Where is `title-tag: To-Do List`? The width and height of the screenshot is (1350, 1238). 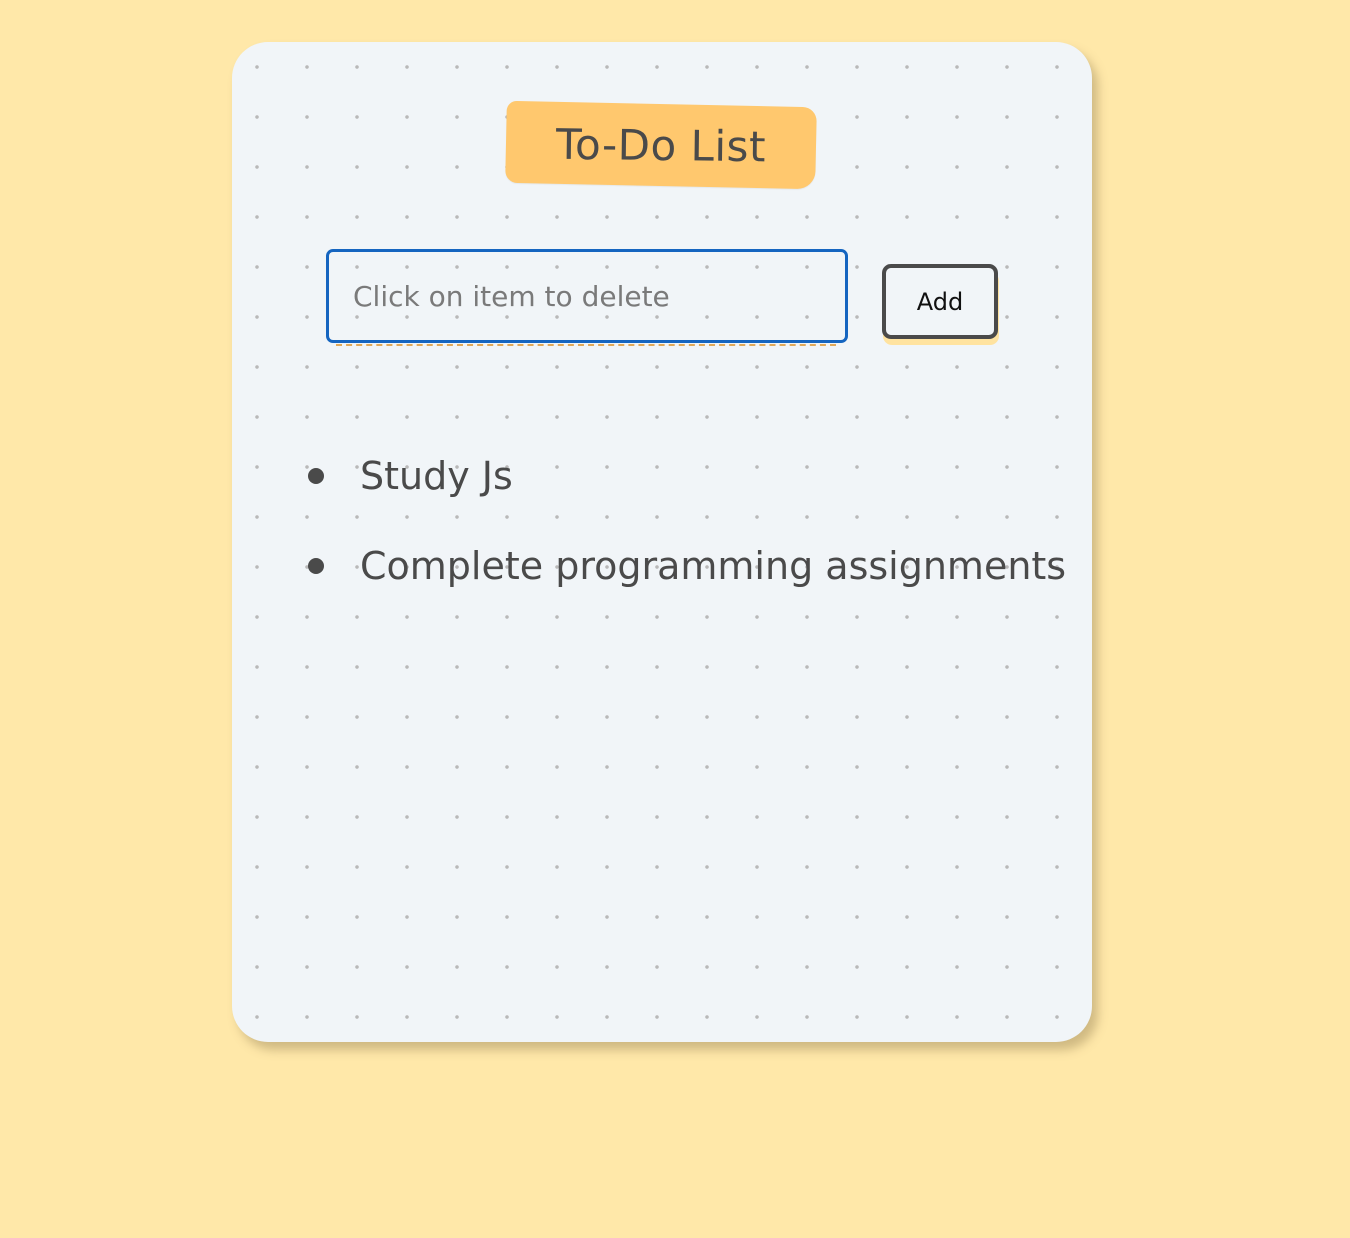 title-tag: To-Do List is located at coordinates (661, 145).